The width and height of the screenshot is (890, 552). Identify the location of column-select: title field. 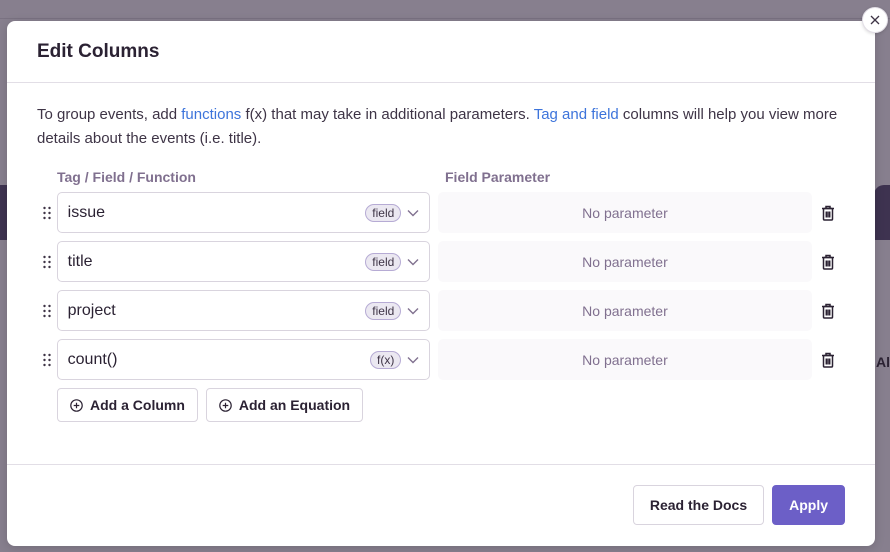
(243, 261).